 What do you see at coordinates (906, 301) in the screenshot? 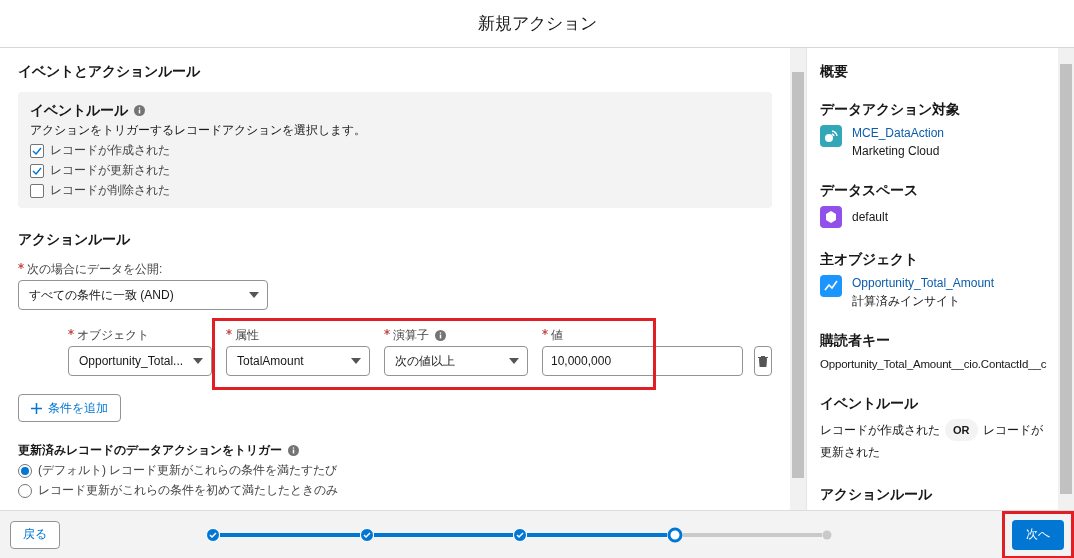
I see `section-value: 計算済みインサイト` at bounding box center [906, 301].